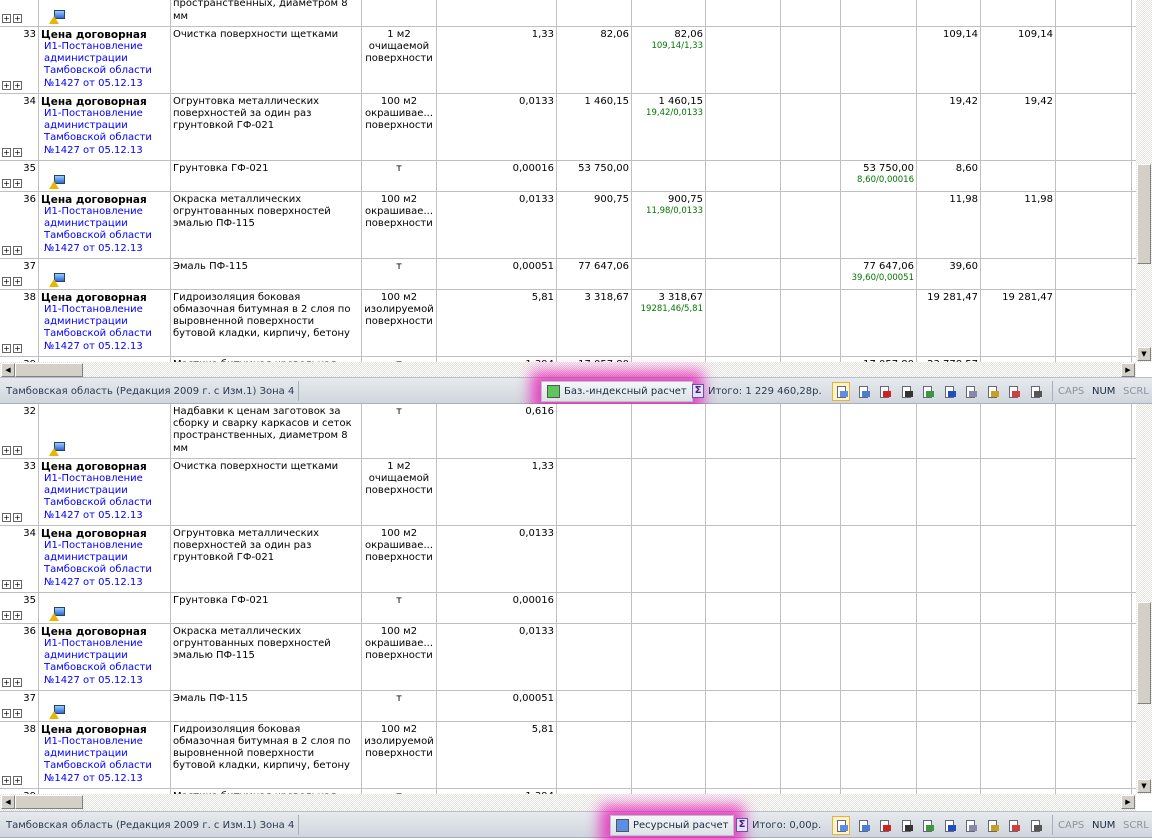  What do you see at coordinates (888, 168) in the screenshot?
I see `material-price: 53 750,00` at bounding box center [888, 168].